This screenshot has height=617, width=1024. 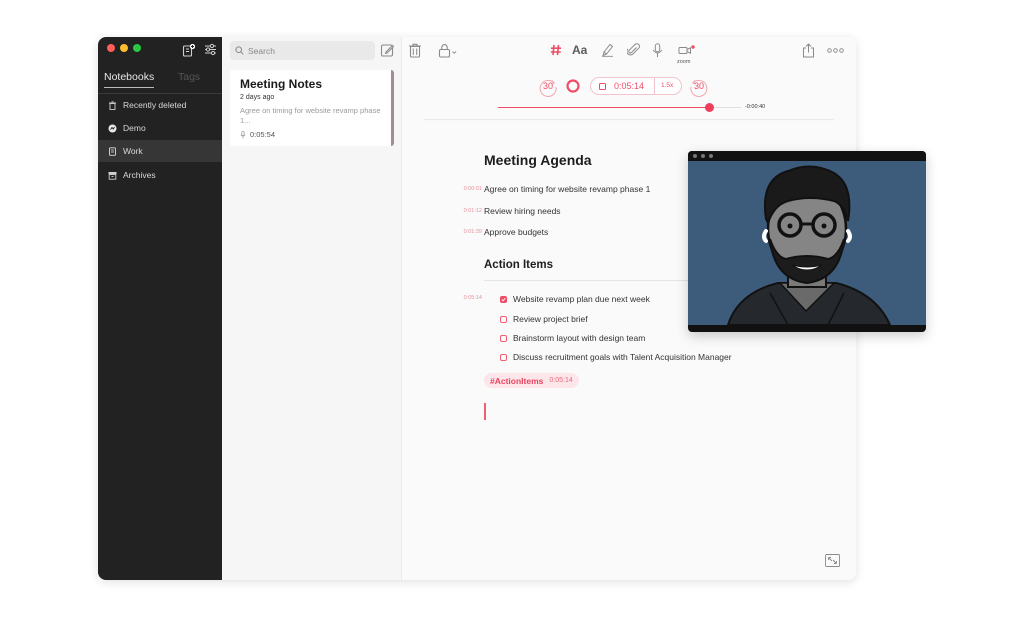 I want to click on search-input: Search, so click(x=302, y=50).